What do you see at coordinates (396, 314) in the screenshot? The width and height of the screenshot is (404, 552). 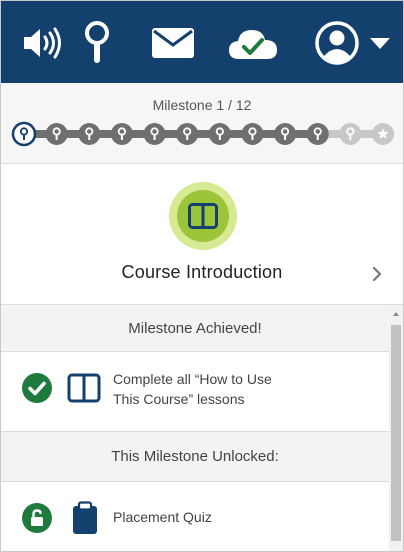 I see `scroll-up-arrow-icon` at bounding box center [396, 314].